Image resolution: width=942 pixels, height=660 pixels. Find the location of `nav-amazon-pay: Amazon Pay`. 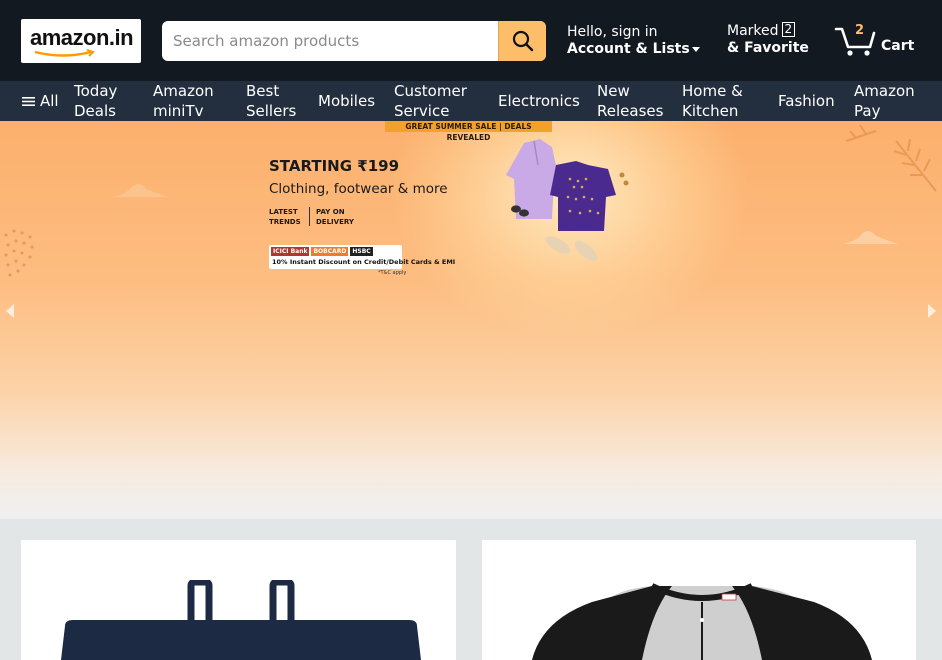

nav-amazon-pay: Amazon Pay is located at coordinates (884, 101).